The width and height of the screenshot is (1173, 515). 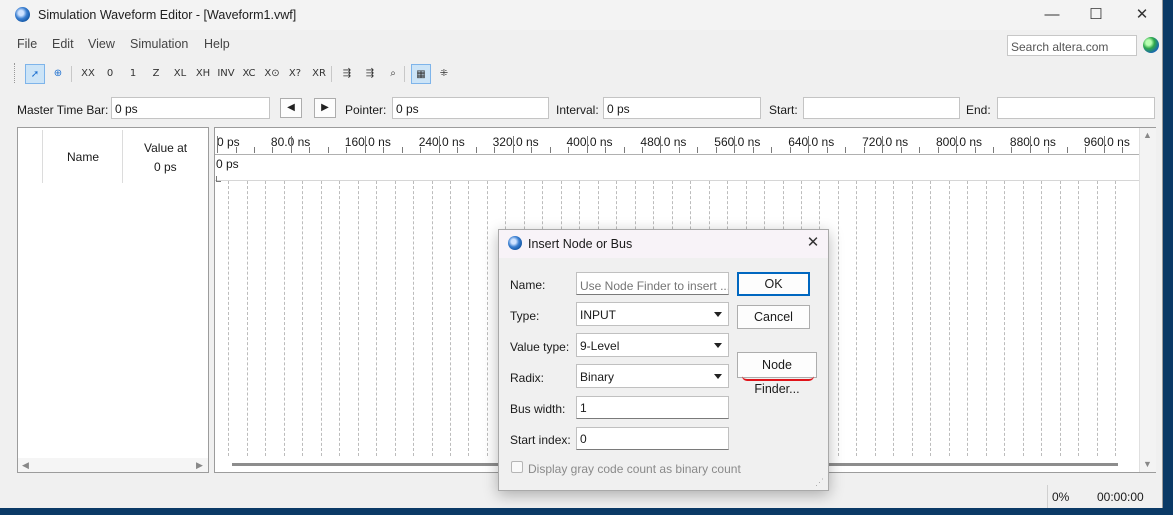 What do you see at coordinates (1147, 464) in the screenshot?
I see `scroll-down-icon: ▼` at bounding box center [1147, 464].